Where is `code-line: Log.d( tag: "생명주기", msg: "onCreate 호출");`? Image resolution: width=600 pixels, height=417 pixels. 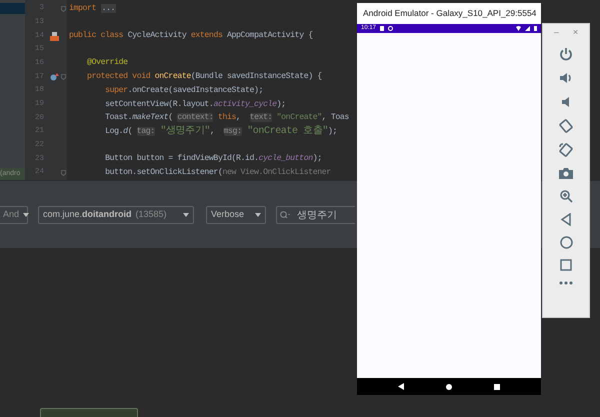 code-line: Log.d( tag: "생명주기", msg: "onCreate 호출"); is located at coordinates (221, 132).